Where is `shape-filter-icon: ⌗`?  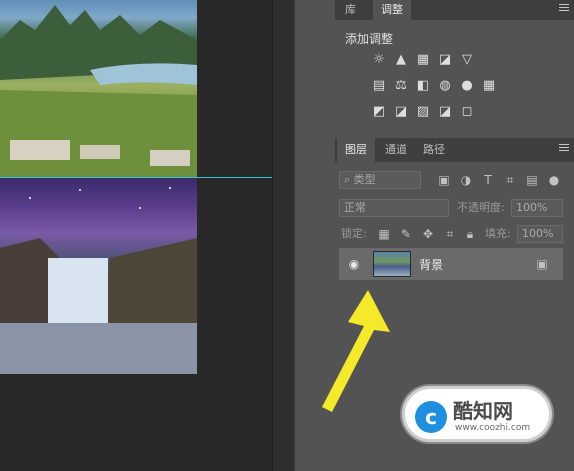 shape-filter-icon: ⌗ is located at coordinates (510, 180).